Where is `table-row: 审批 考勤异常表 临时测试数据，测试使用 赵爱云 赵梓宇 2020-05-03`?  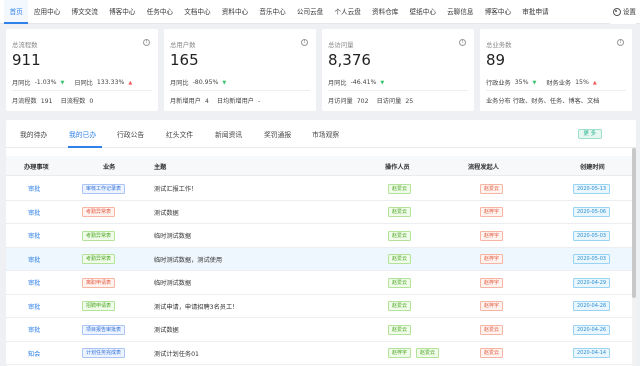 table-row: 审批 考勤异常表 临时测试数据，测试使用 赵爱云 赵梓宇 2020-05-03 is located at coordinates (321, 259).